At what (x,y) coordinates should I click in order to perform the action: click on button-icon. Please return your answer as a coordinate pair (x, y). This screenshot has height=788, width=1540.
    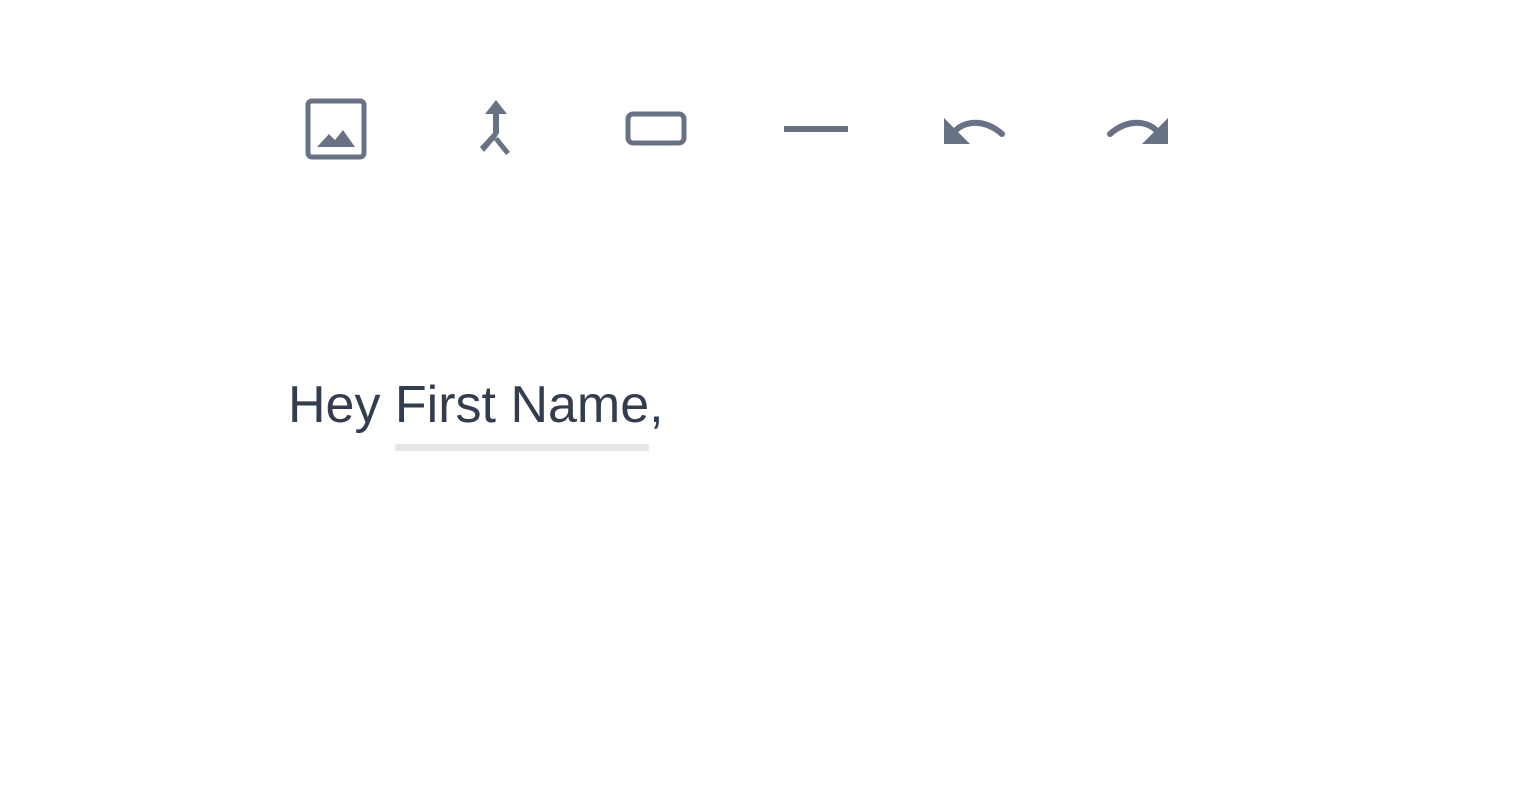
    Looking at the image, I should click on (656, 128).